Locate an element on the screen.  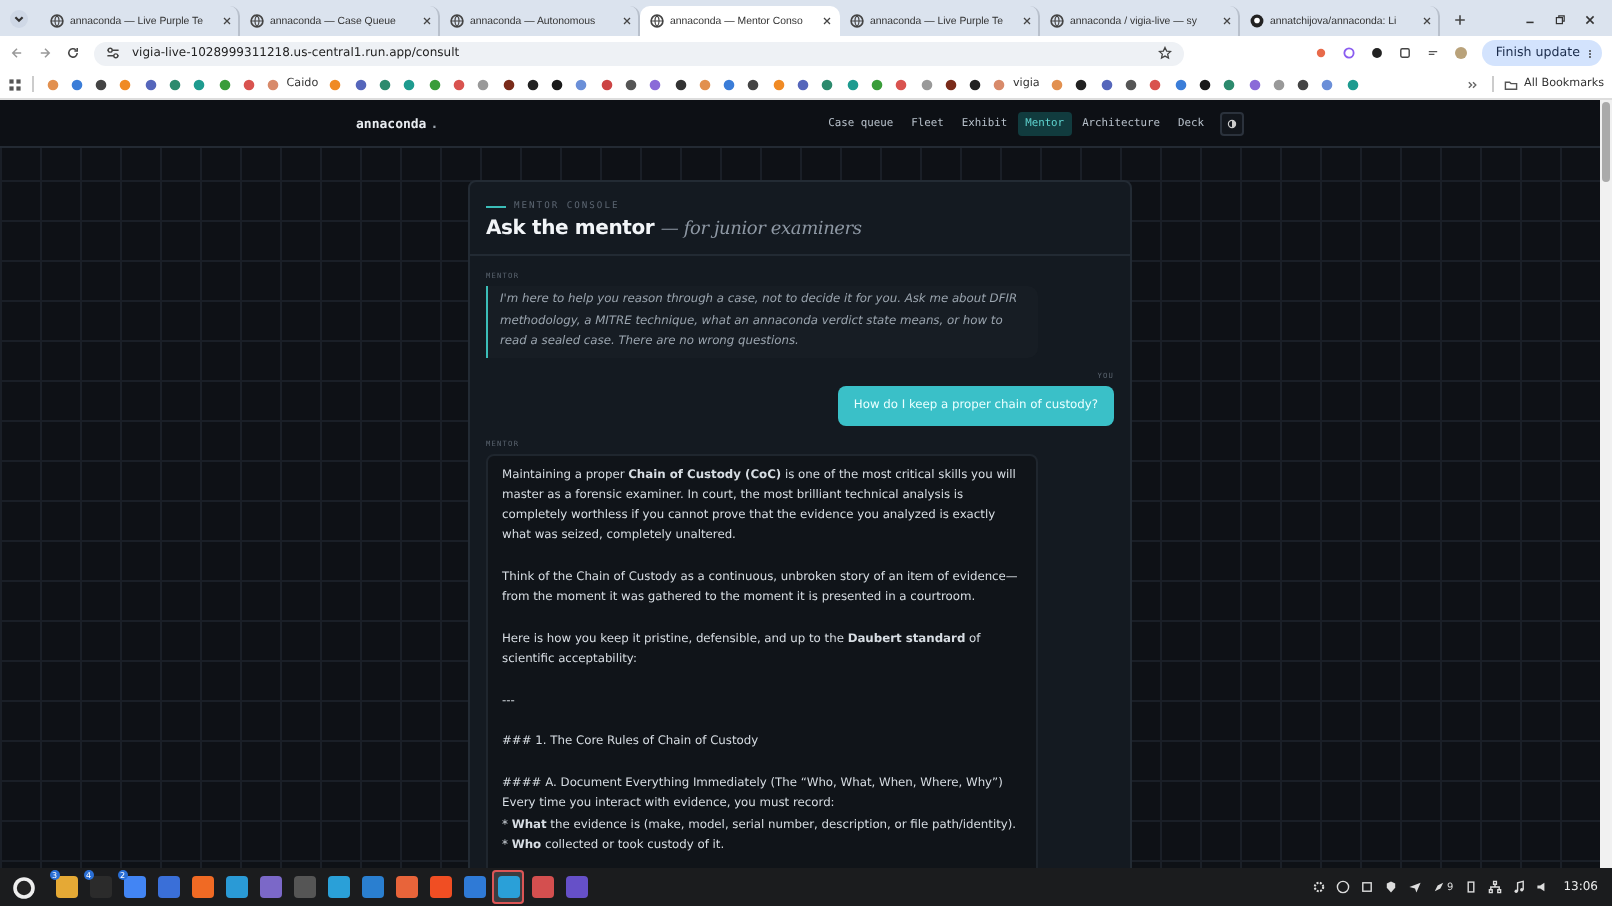
console-title: Ask the mentor is located at coordinates (570, 229).